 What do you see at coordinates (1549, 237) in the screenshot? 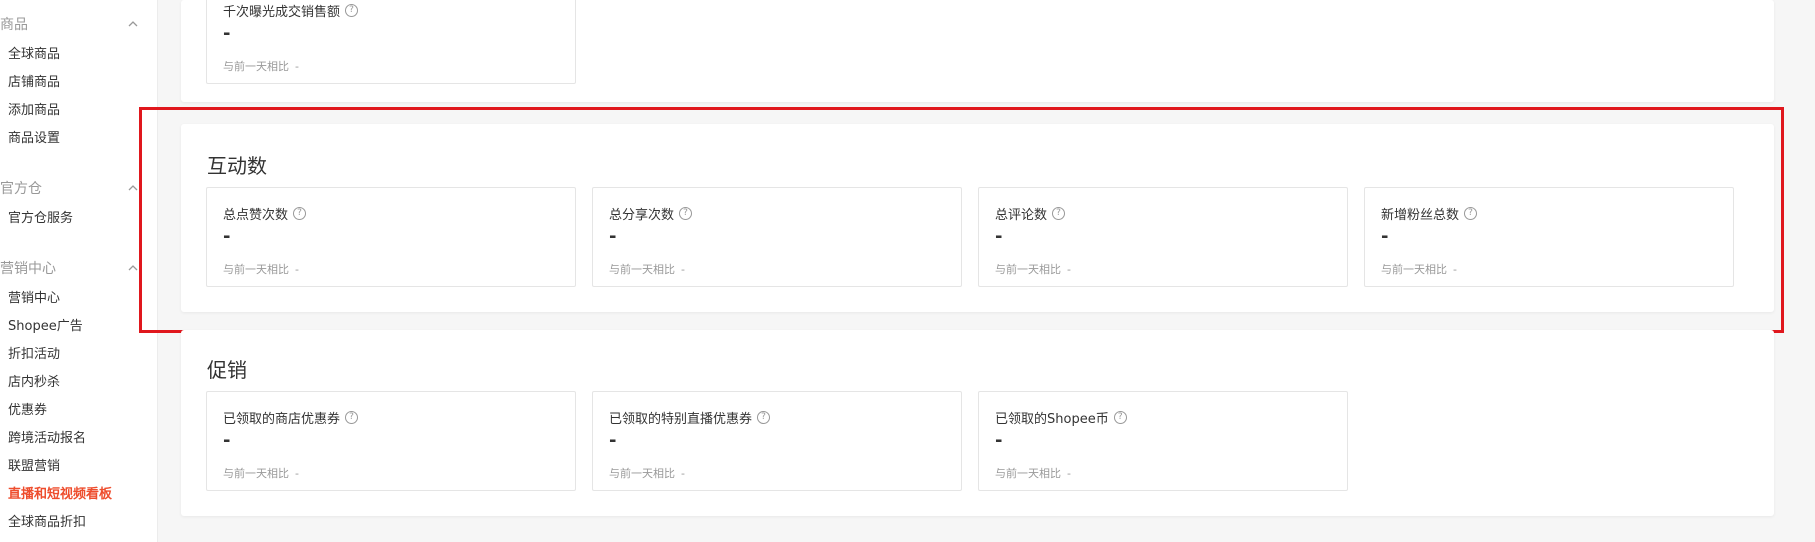
I see `metric-card-new-followers: 新增粉丝总数 ? - 与前一天相比 -` at bounding box center [1549, 237].